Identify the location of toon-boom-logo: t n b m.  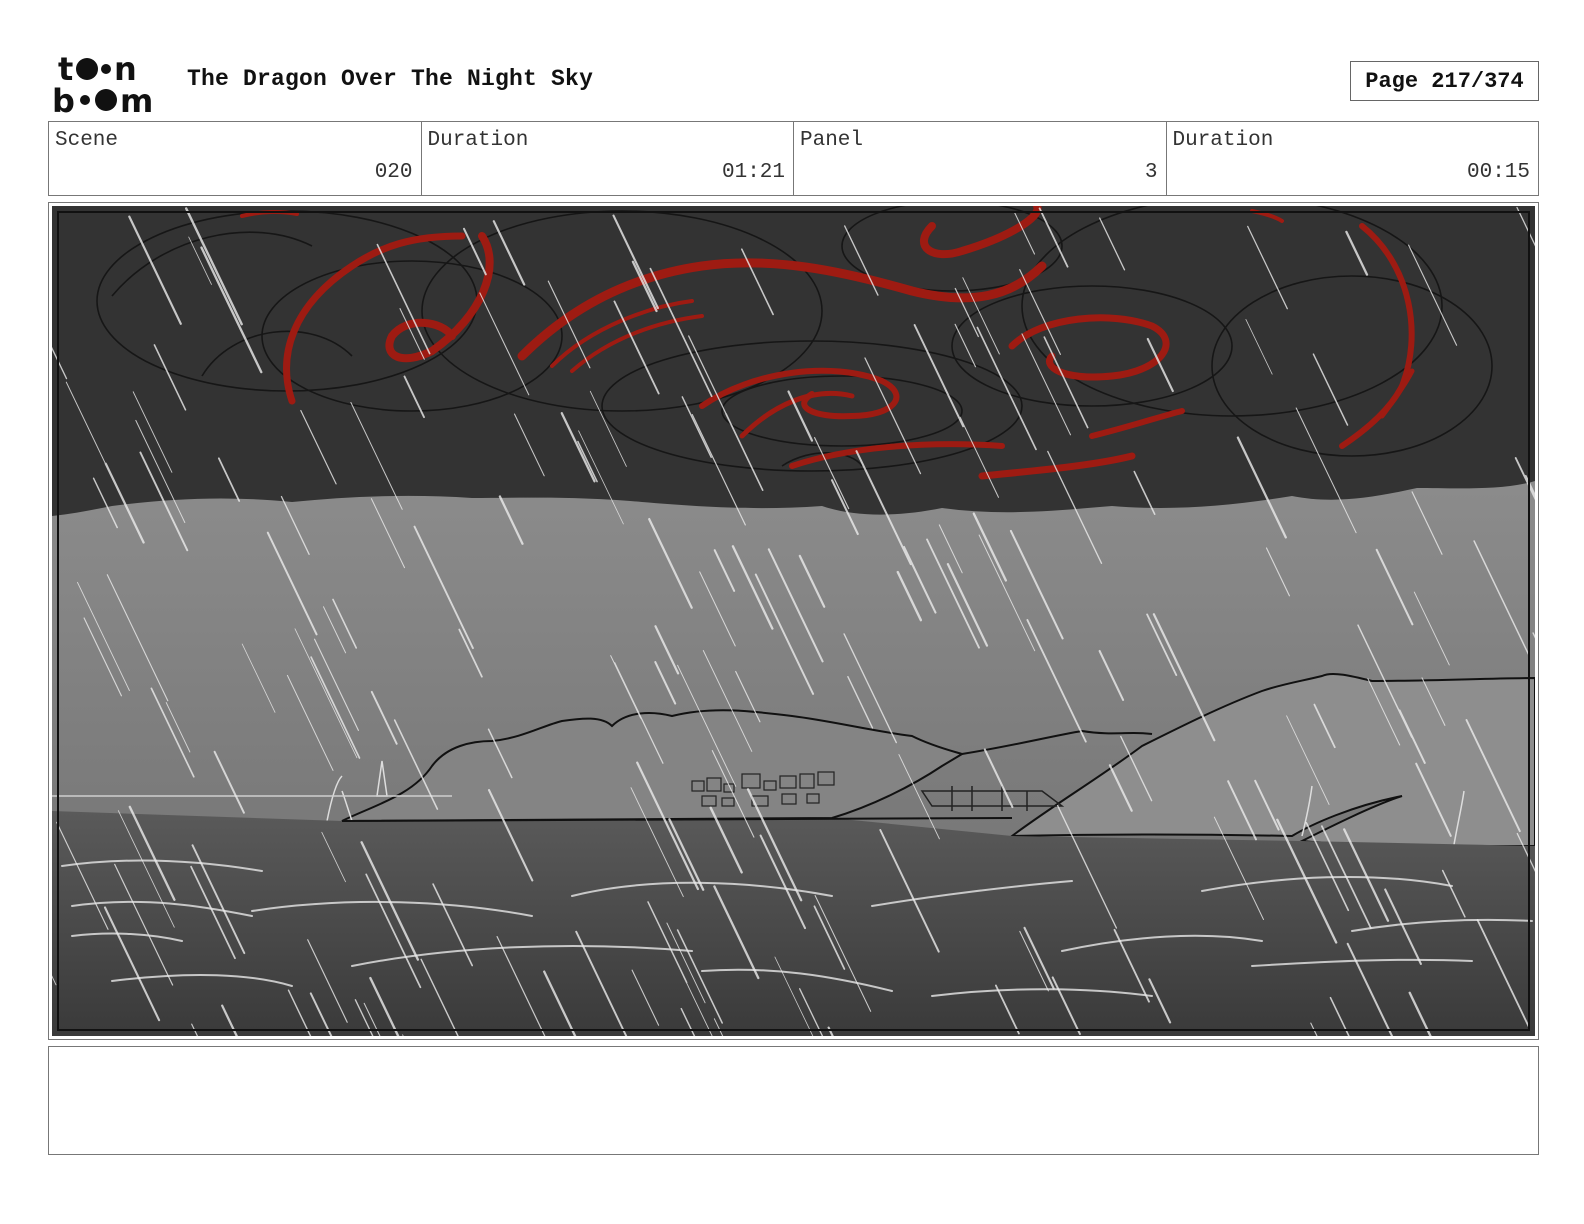
(102, 82).